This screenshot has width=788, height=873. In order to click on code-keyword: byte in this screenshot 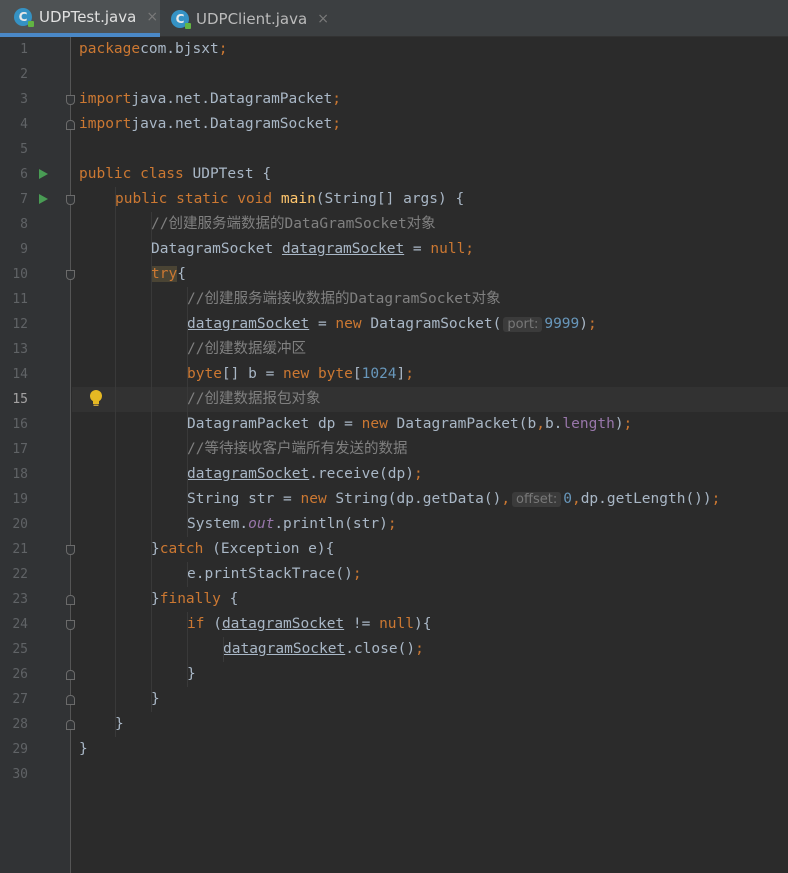, I will do `click(204, 374)`.